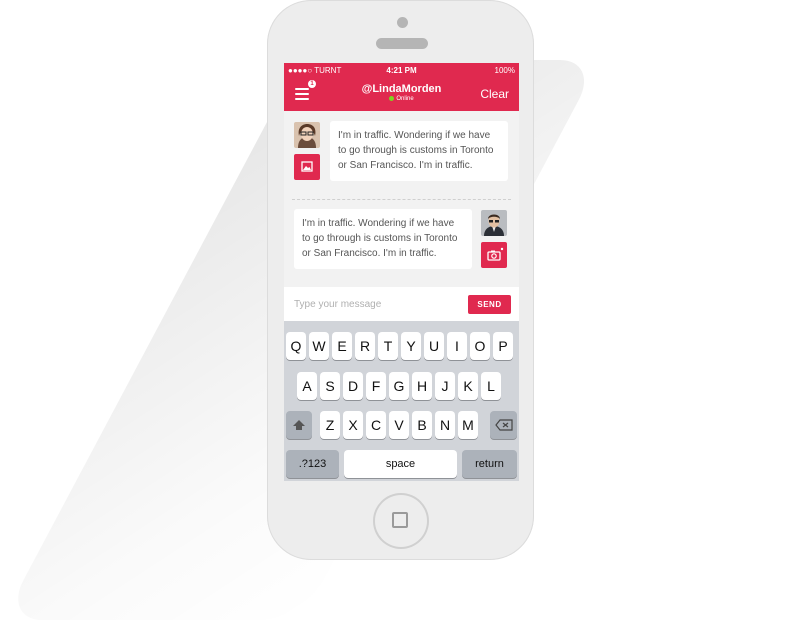 The image size is (800, 620). I want to click on key-i: I, so click(457, 346).